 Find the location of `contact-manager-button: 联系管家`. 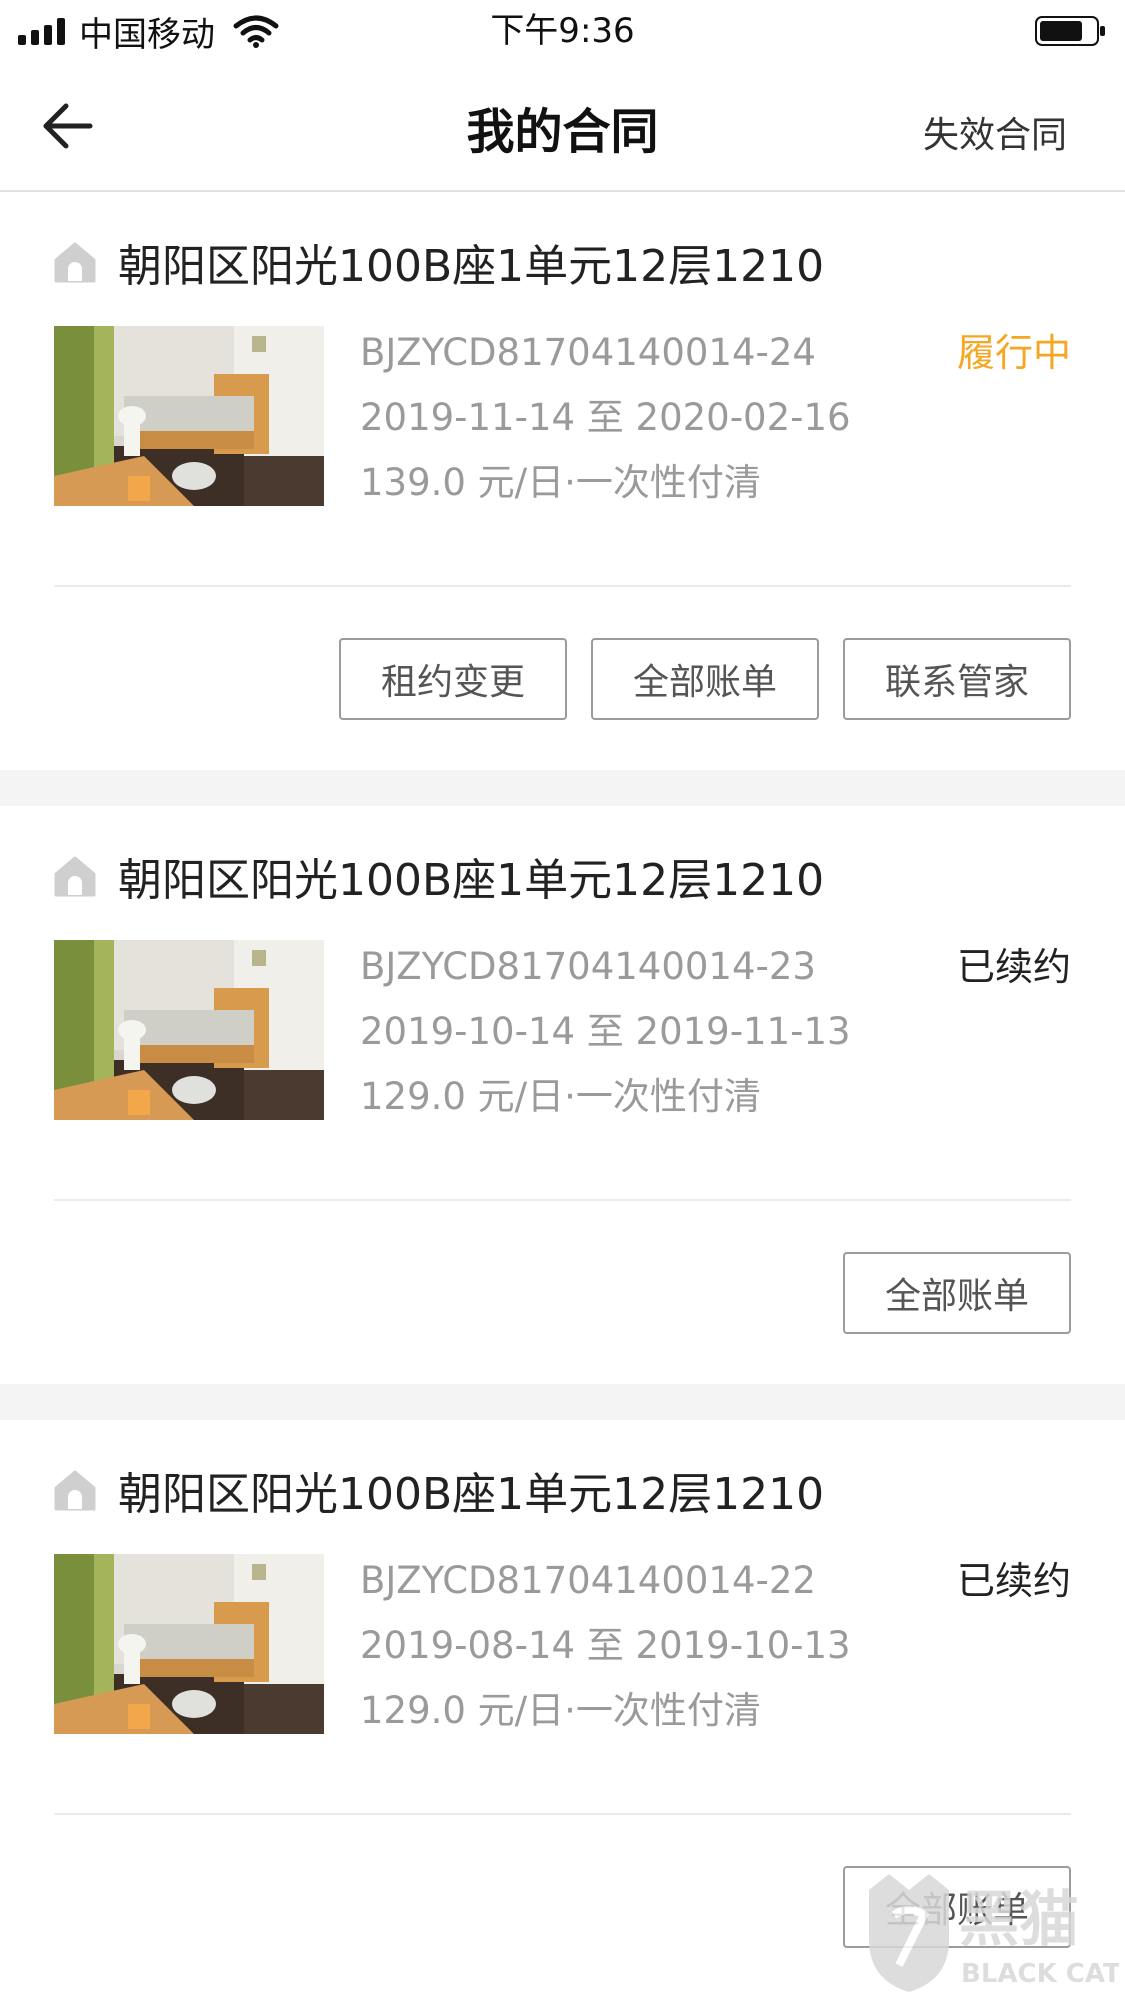

contact-manager-button: 联系管家 is located at coordinates (957, 679).